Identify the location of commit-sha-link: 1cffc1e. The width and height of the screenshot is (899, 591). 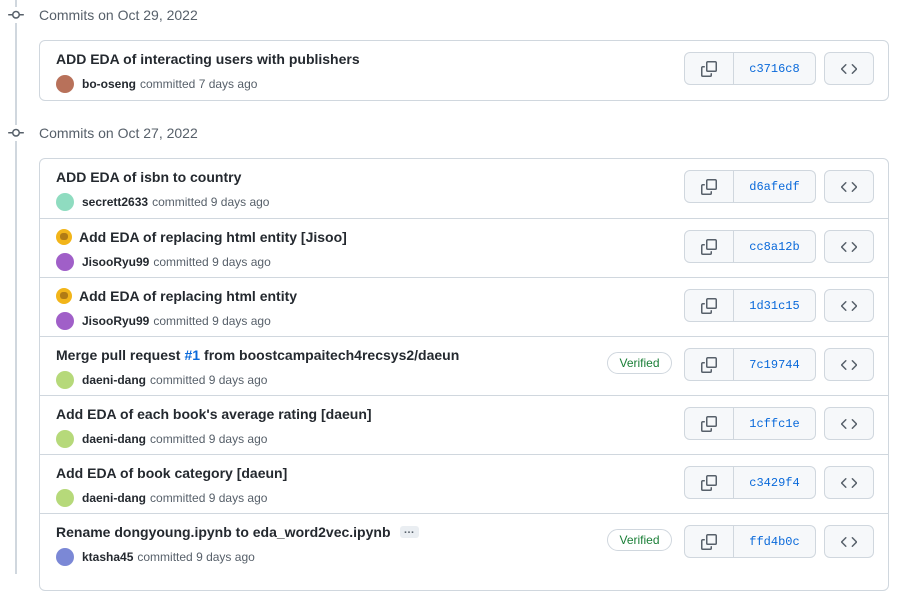
(775, 423).